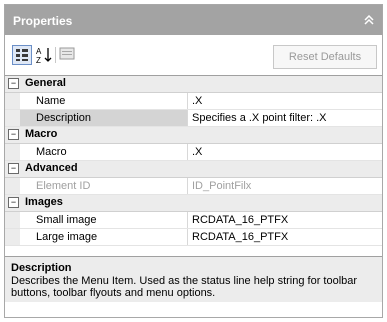 The height and width of the screenshot is (322, 387). What do you see at coordinates (51, 168) in the screenshot?
I see `category-label: Advanced` at bounding box center [51, 168].